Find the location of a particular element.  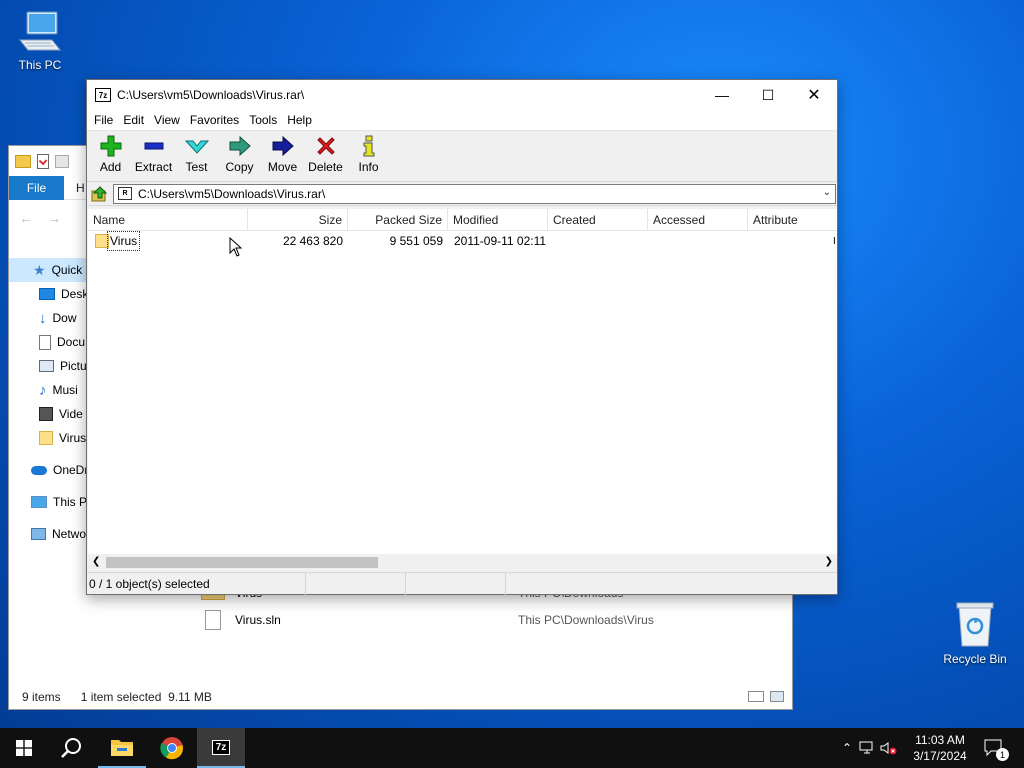

column-name: Name is located at coordinates (168, 220).